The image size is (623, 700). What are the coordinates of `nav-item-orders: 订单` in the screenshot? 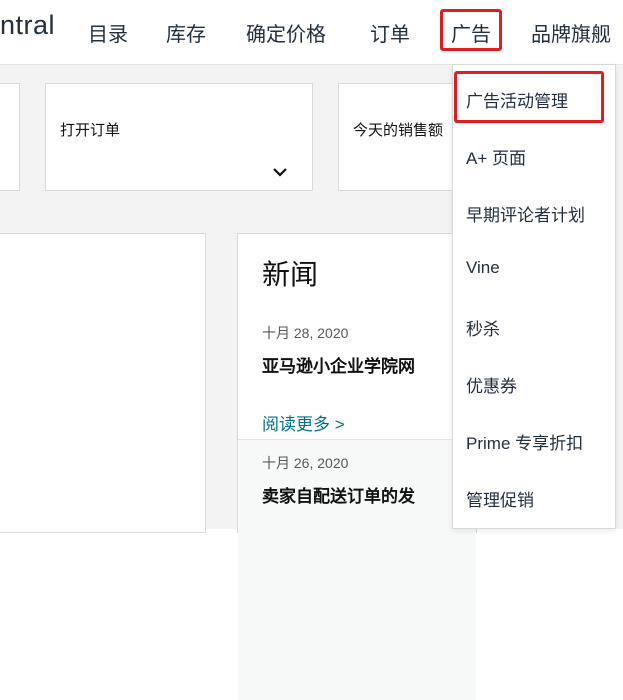 It's located at (390, 32).